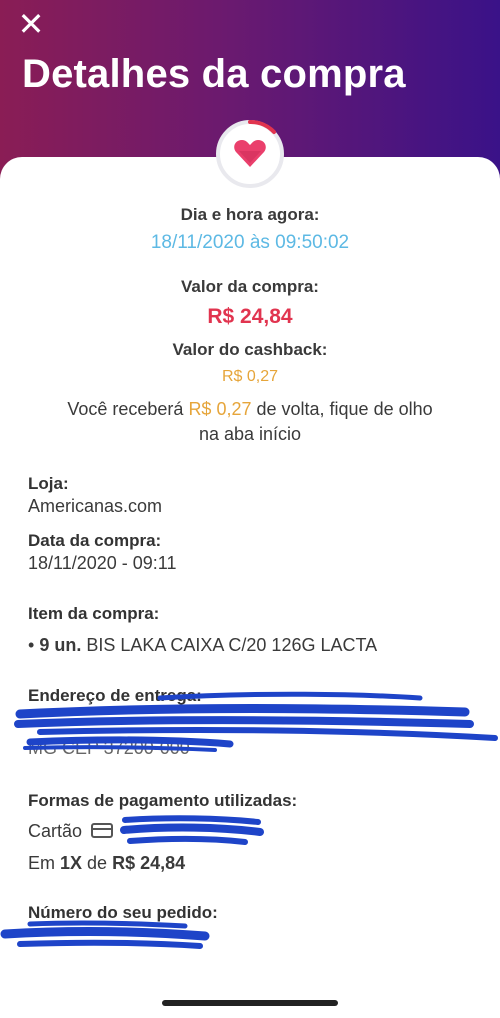  What do you see at coordinates (214, 74) in the screenshot?
I see `page-title: Detalhes da compra` at bounding box center [214, 74].